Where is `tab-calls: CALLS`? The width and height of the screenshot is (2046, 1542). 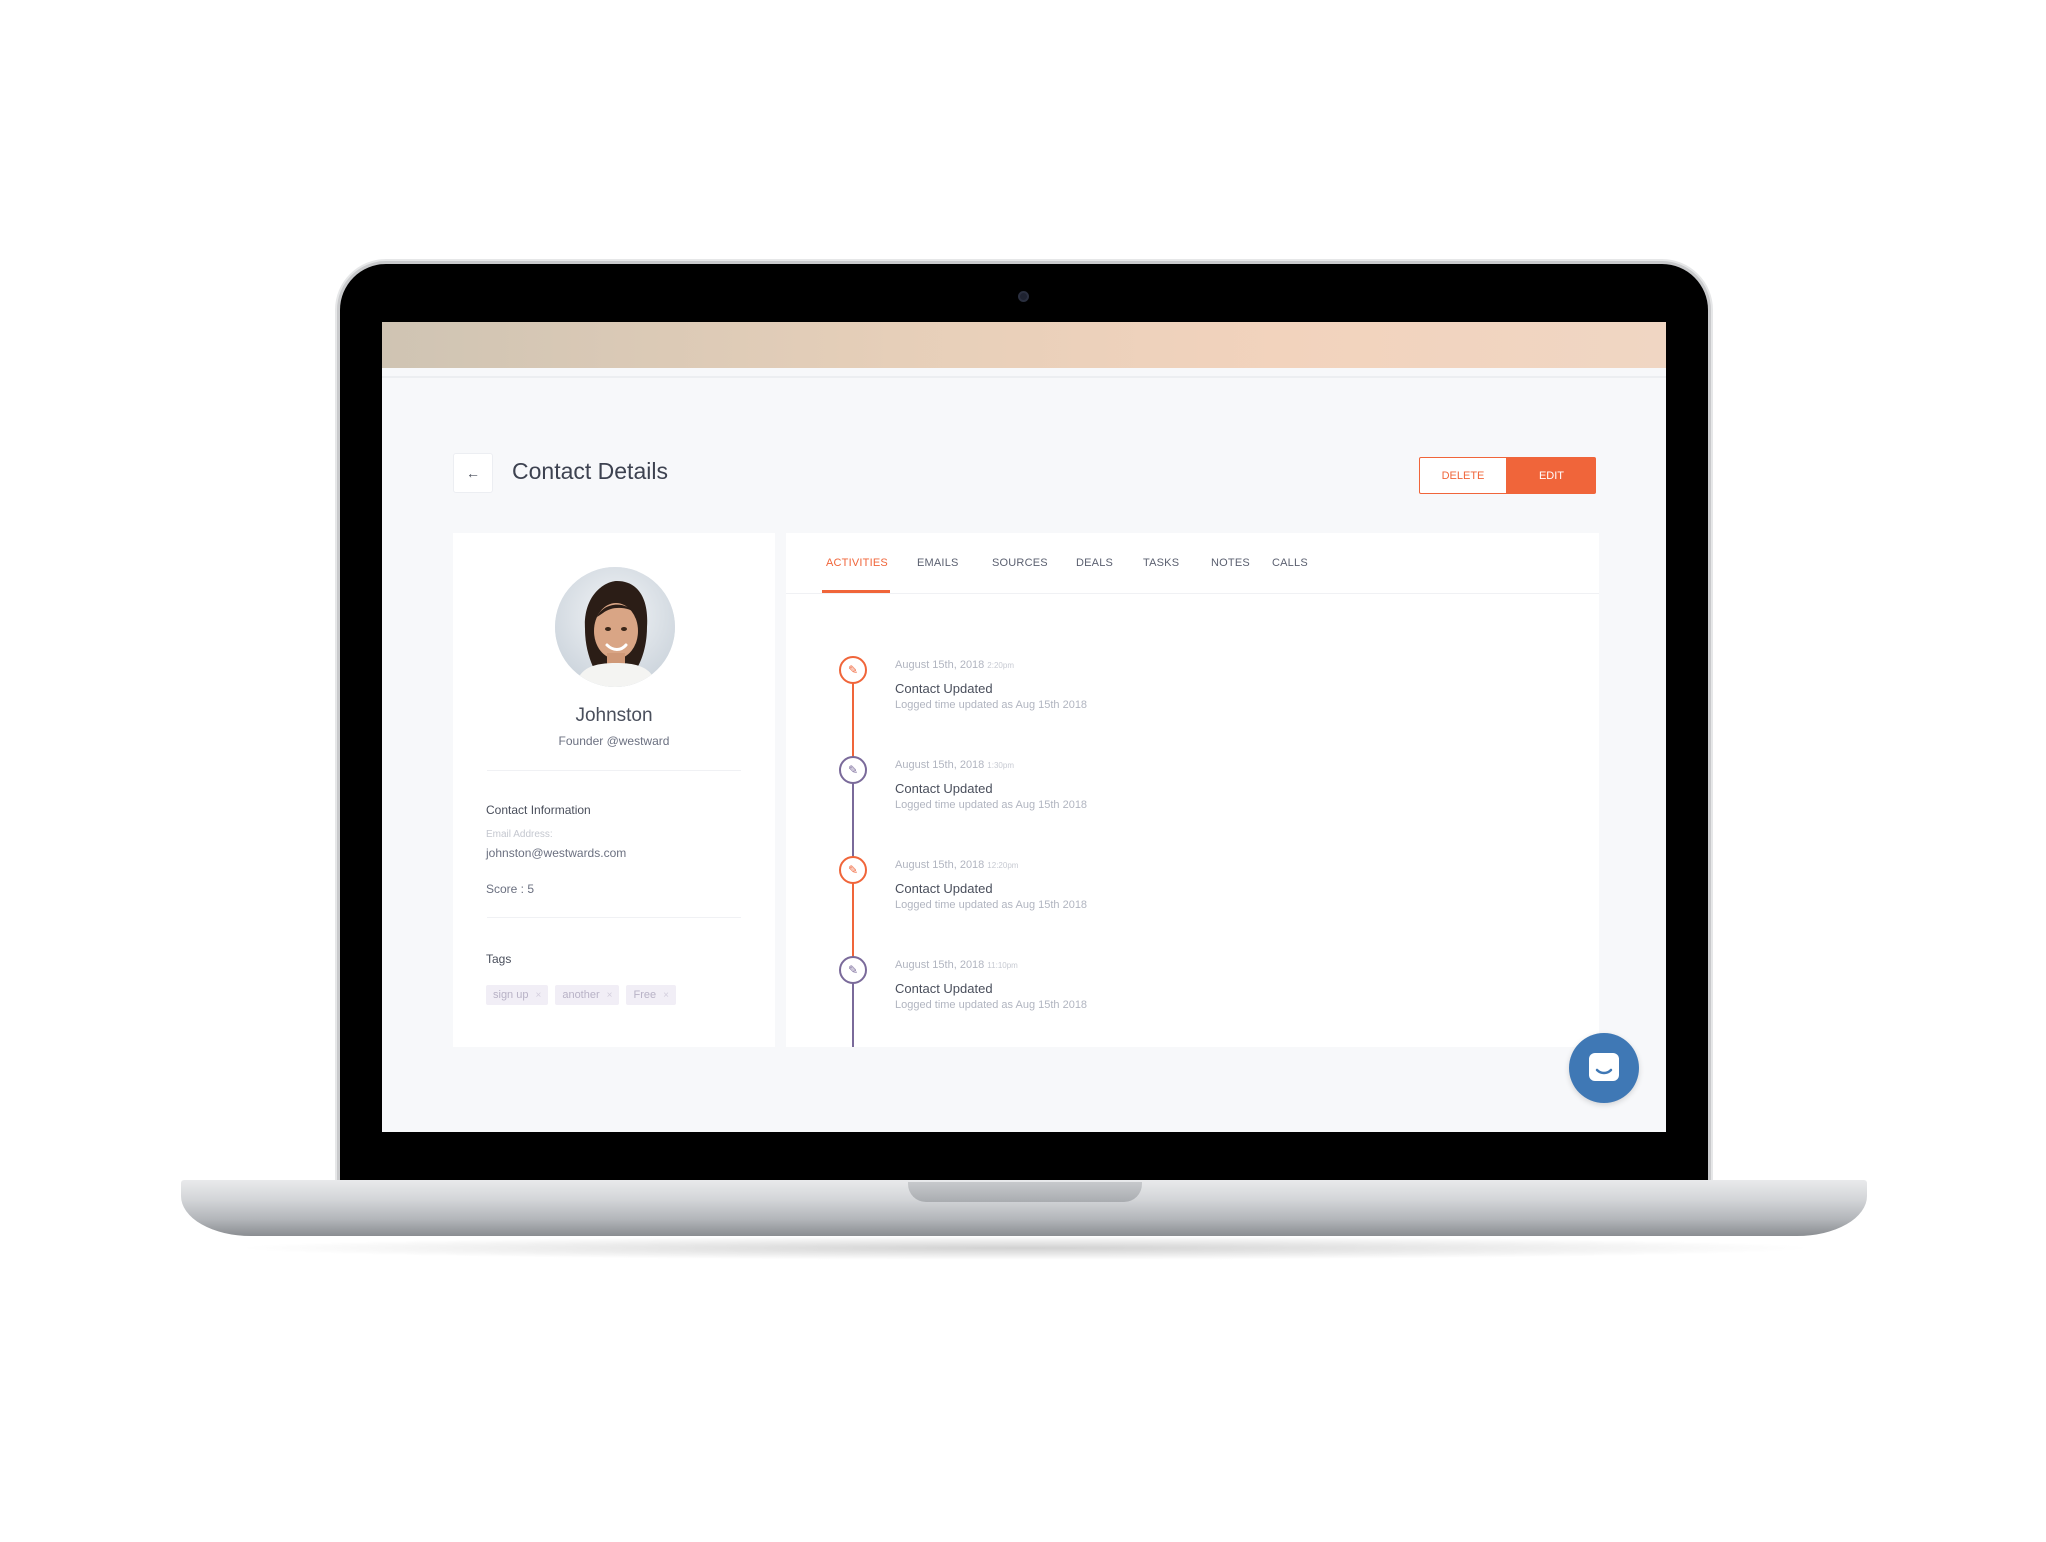
tab-calls: CALLS is located at coordinates (1290, 563).